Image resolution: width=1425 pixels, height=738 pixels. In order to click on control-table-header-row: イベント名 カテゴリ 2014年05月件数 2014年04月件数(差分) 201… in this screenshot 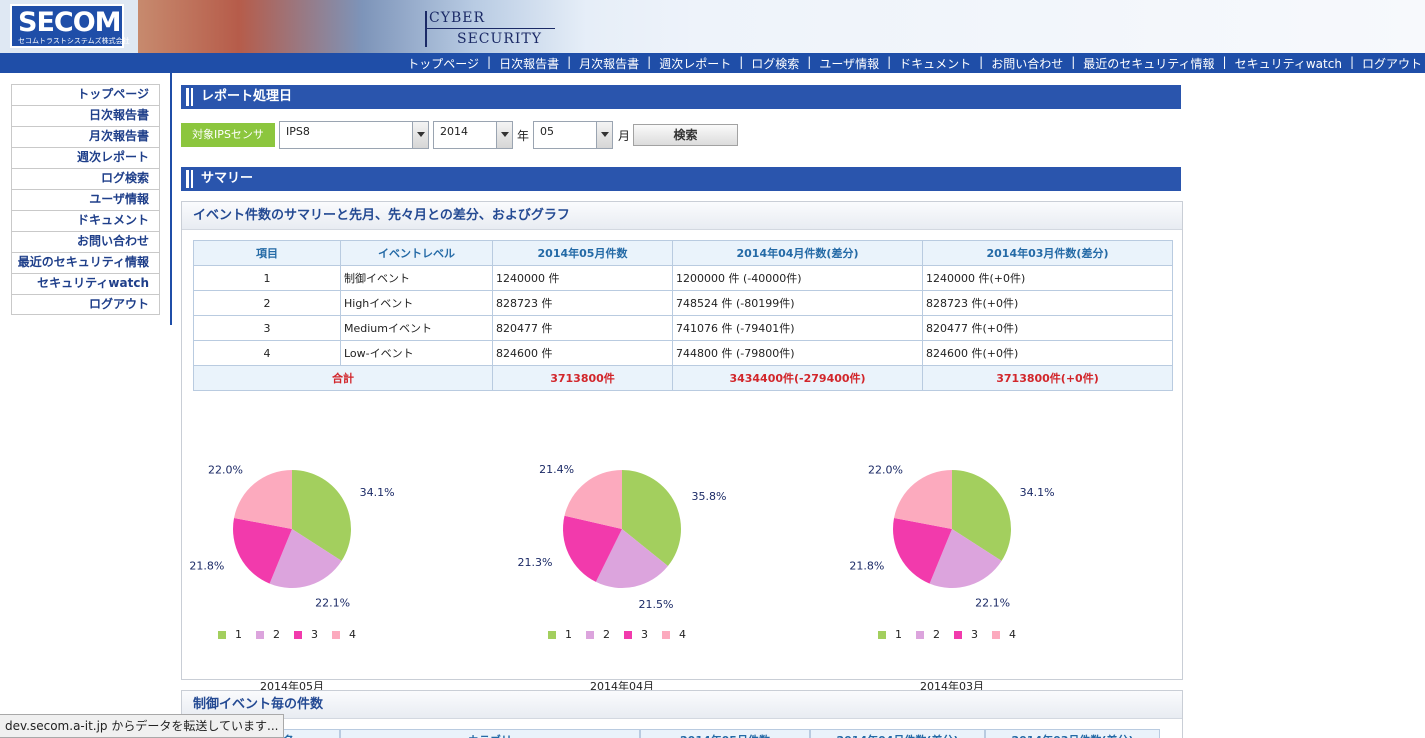, I will do `click(676, 733)`.